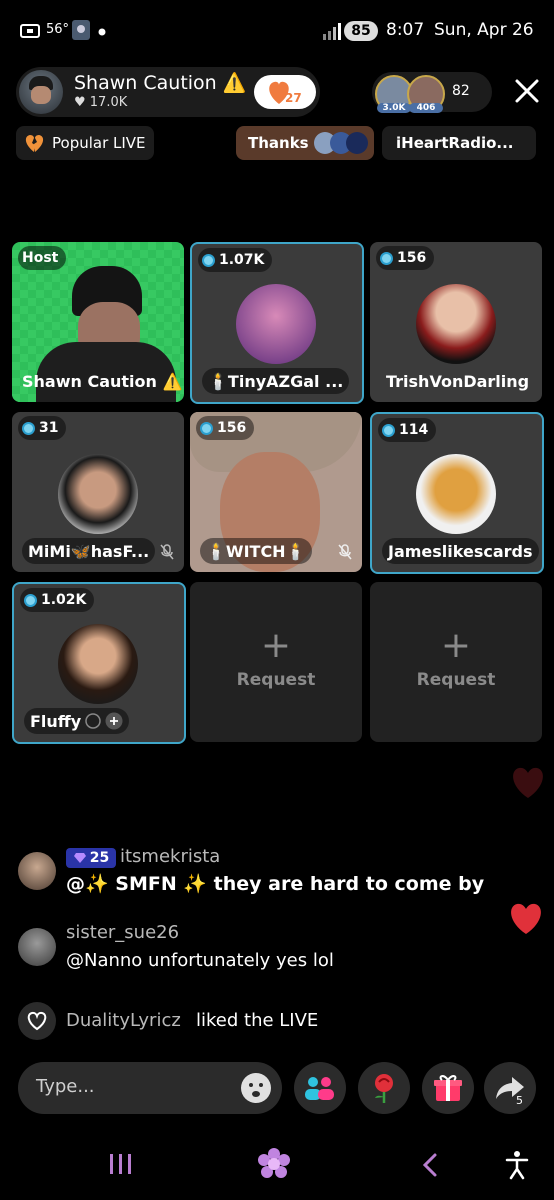  Describe the element at coordinates (42, 258) in the screenshot. I see `host-badge: Host` at that location.